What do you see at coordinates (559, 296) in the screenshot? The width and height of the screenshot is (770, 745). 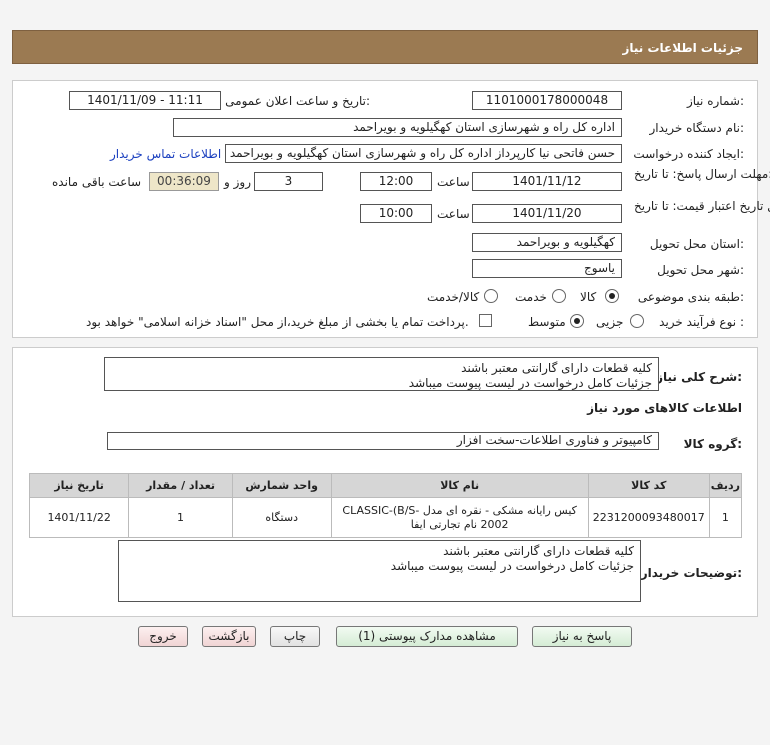 I see `category-service-radio` at bounding box center [559, 296].